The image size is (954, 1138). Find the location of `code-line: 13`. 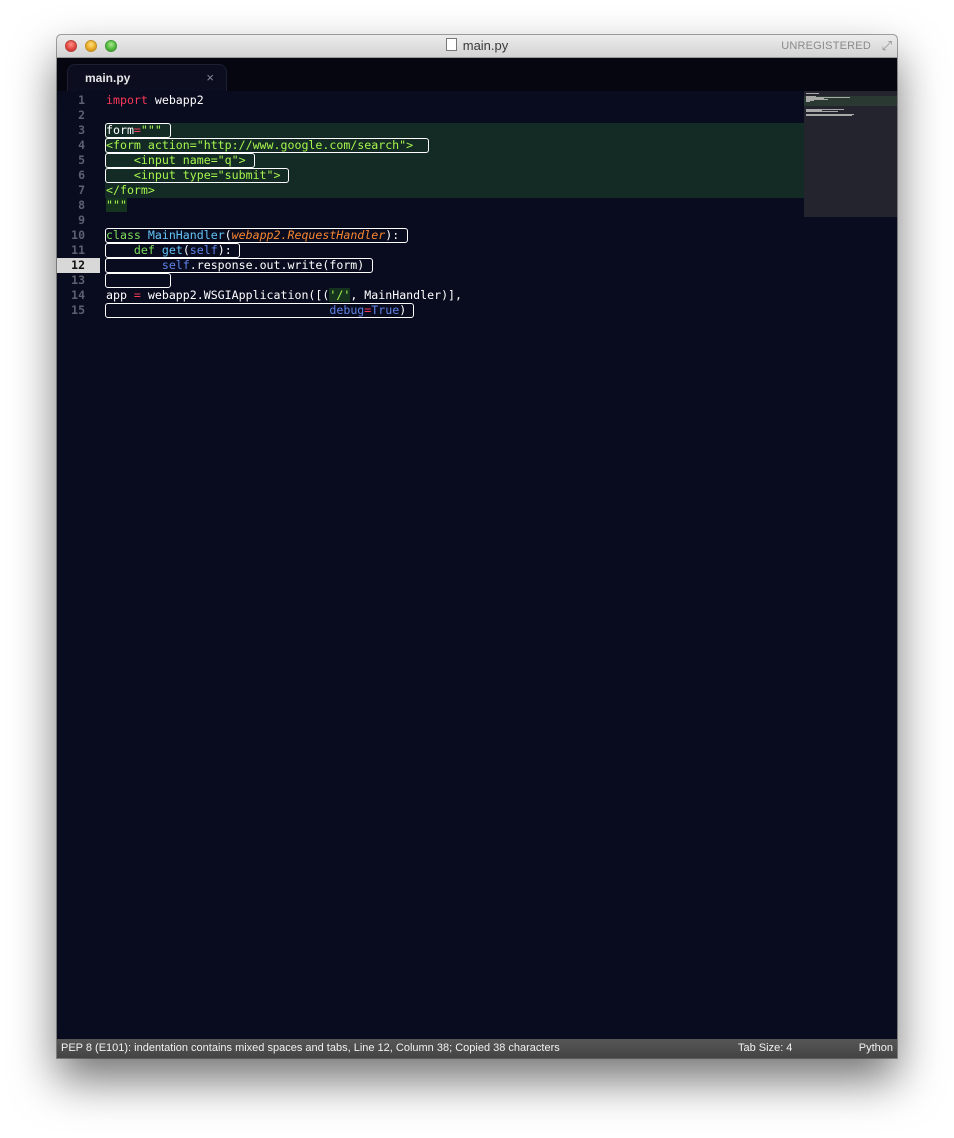

code-line: 13 is located at coordinates (430, 280).